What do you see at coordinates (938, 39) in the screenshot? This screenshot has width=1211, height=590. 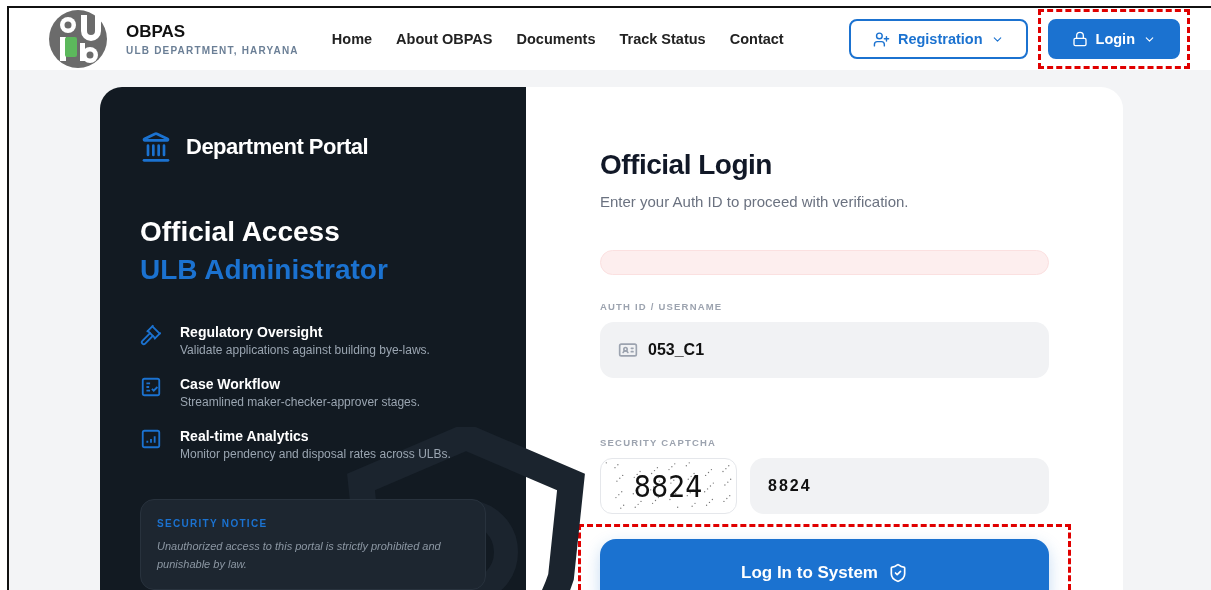 I see `registration-button: Registration` at bounding box center [938, 39].